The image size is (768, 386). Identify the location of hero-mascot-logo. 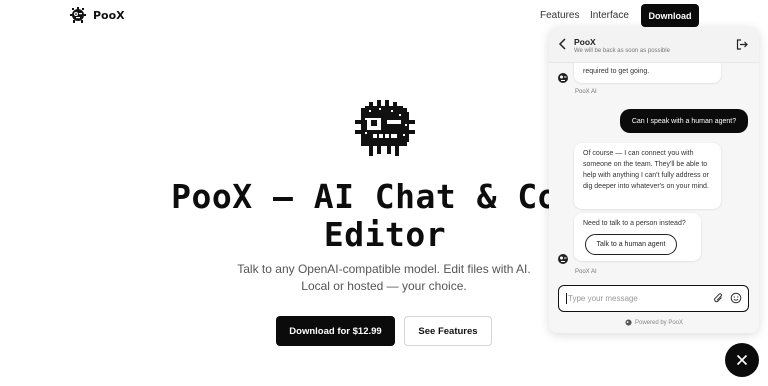
(385, 131).